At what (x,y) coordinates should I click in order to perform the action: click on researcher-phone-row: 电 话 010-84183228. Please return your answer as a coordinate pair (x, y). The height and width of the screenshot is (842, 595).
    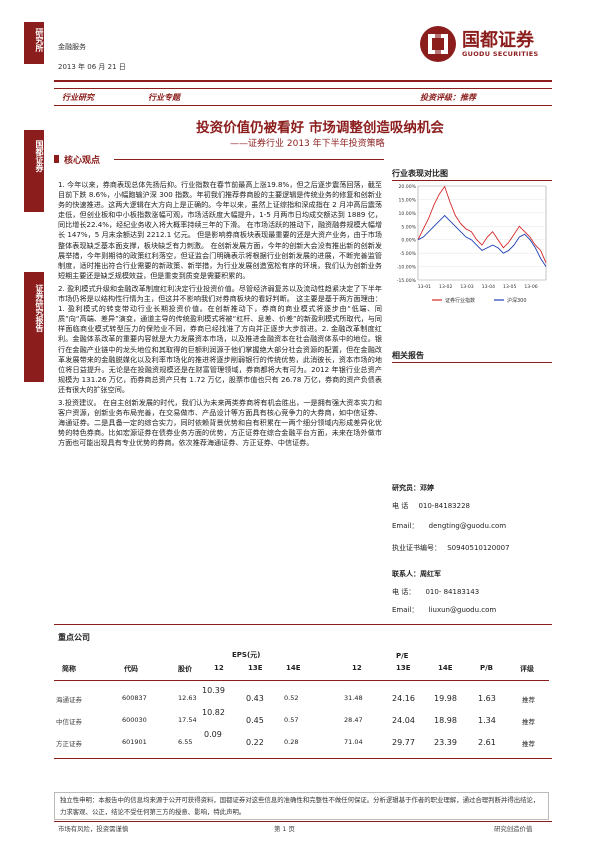
    Looking at the image, I should click on (431, 506).